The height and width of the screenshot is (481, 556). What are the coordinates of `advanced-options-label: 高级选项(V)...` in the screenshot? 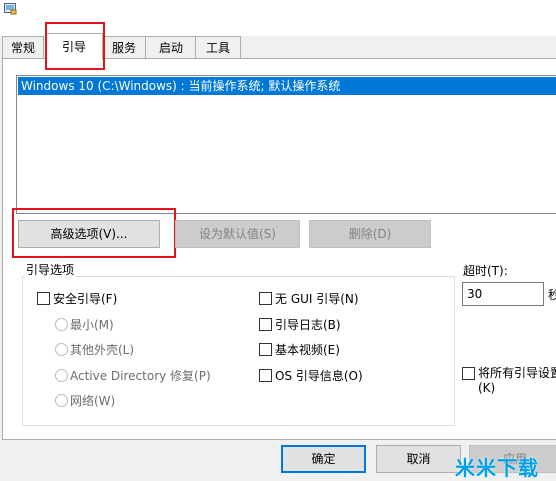 It's located at (89, 234).